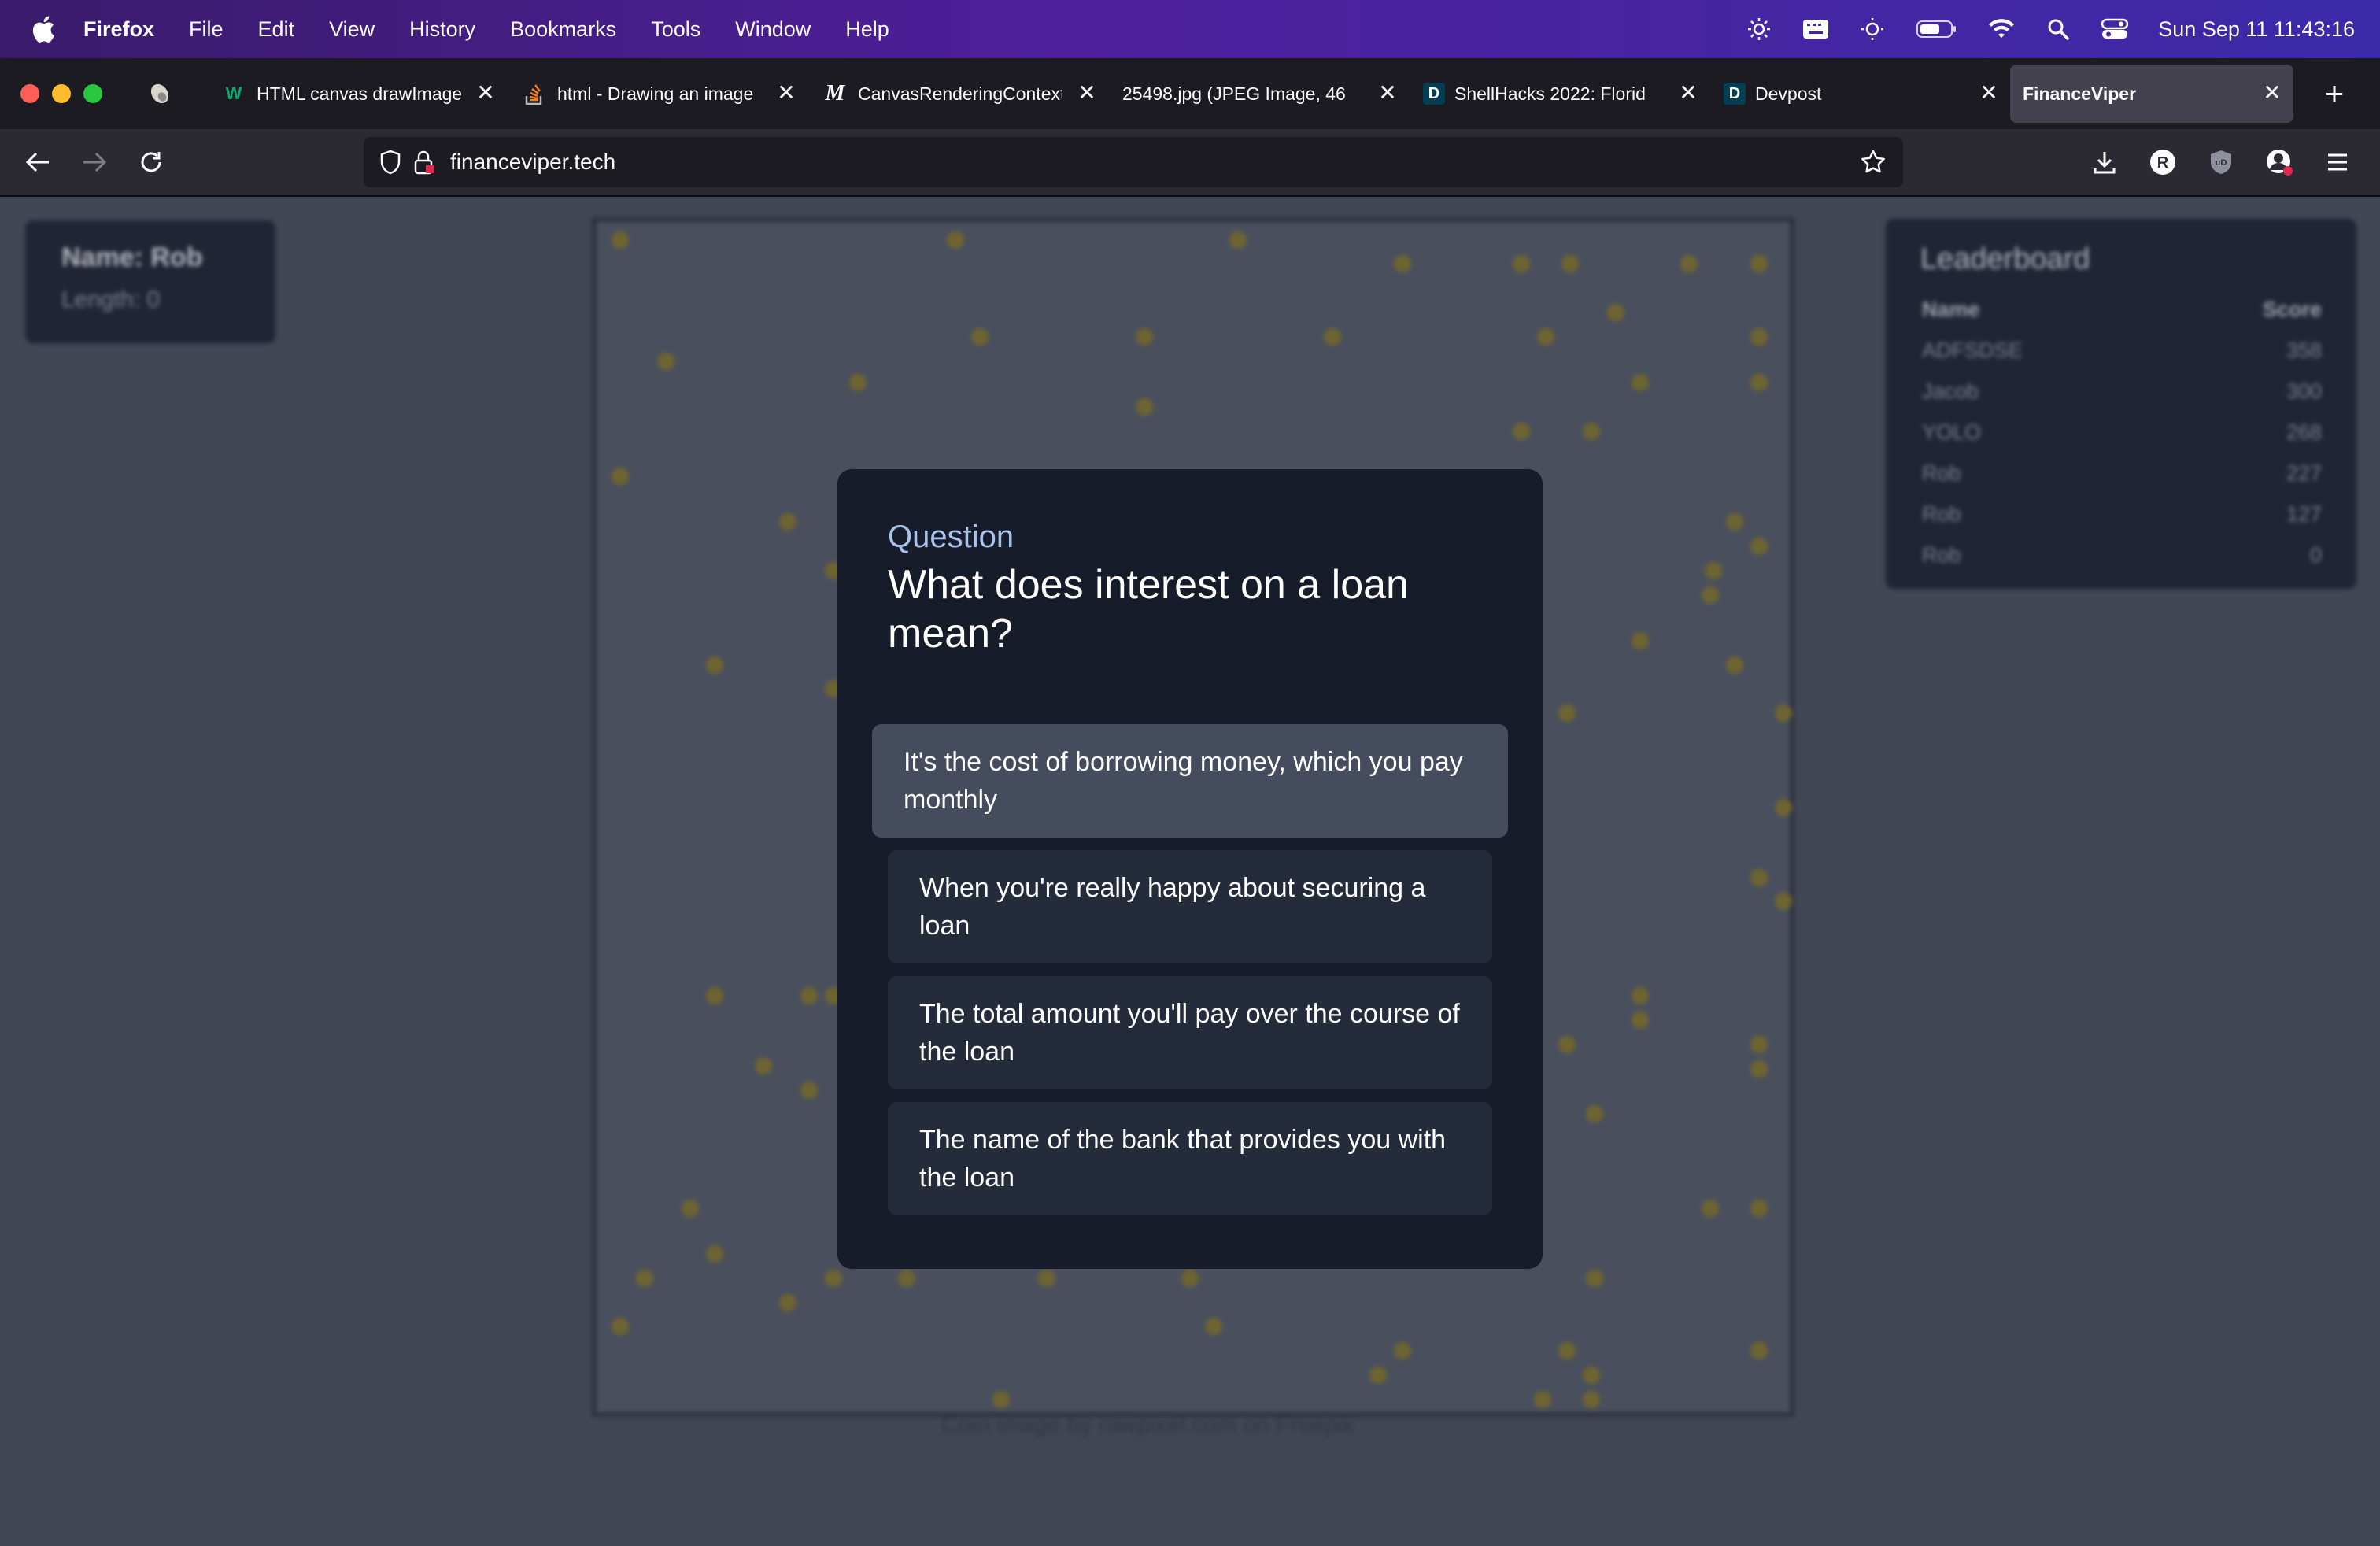 The height and width of the screenshot is (1546, 2380). I want to click on tab-title: ShellHacks 2022: Florid, so click(1550, 94).